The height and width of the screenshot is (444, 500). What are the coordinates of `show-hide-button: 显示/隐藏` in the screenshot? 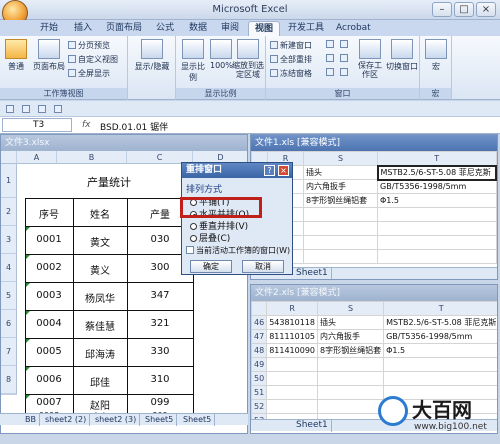 It's located at (152, 55).